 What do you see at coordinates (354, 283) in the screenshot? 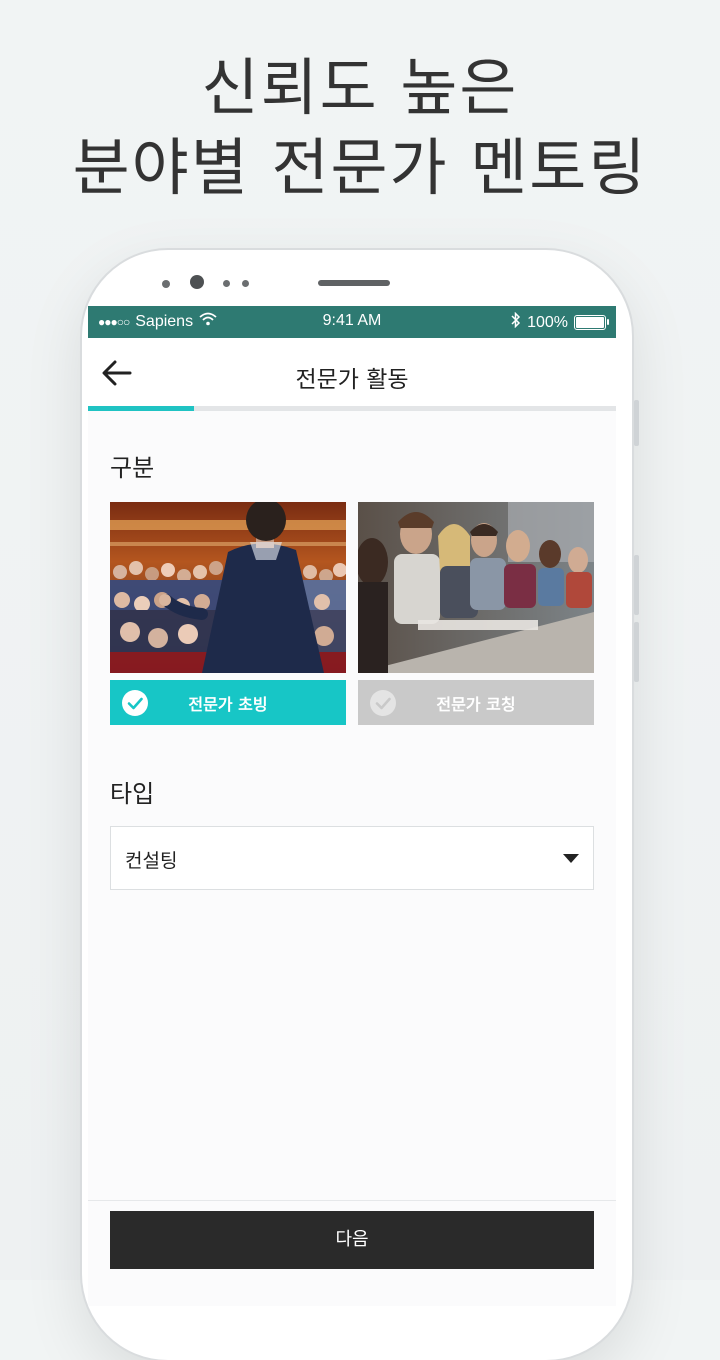
I see `earpiece-speaker` at bounding box center [354, 283].